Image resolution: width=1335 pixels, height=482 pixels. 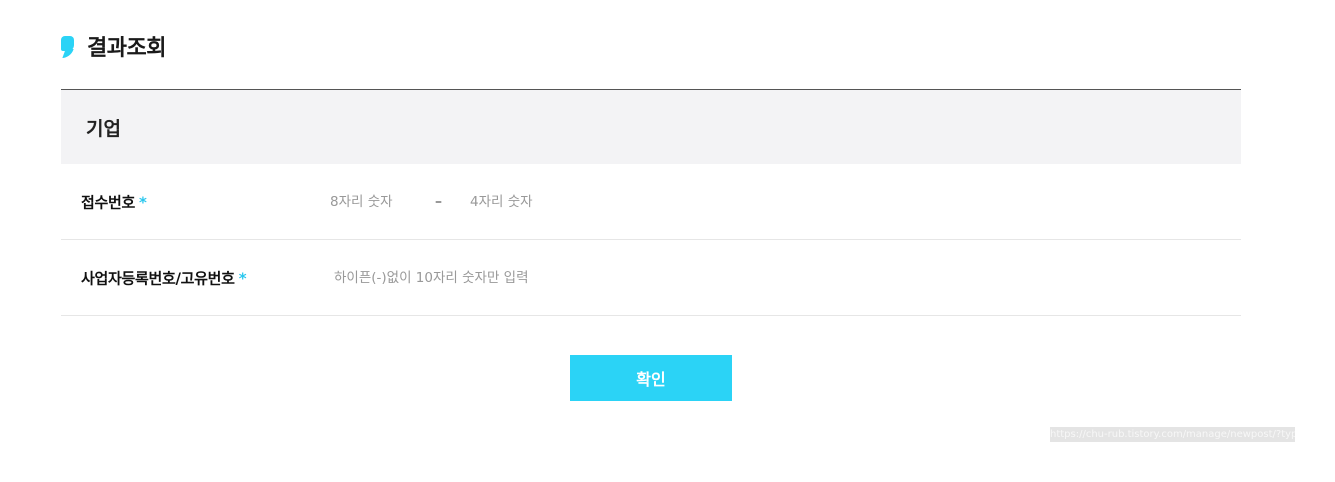 What do you see at coordinates (126, 48) in the screenshot?
I see `page-title: 결과조회` at bounding box center [126, 48].